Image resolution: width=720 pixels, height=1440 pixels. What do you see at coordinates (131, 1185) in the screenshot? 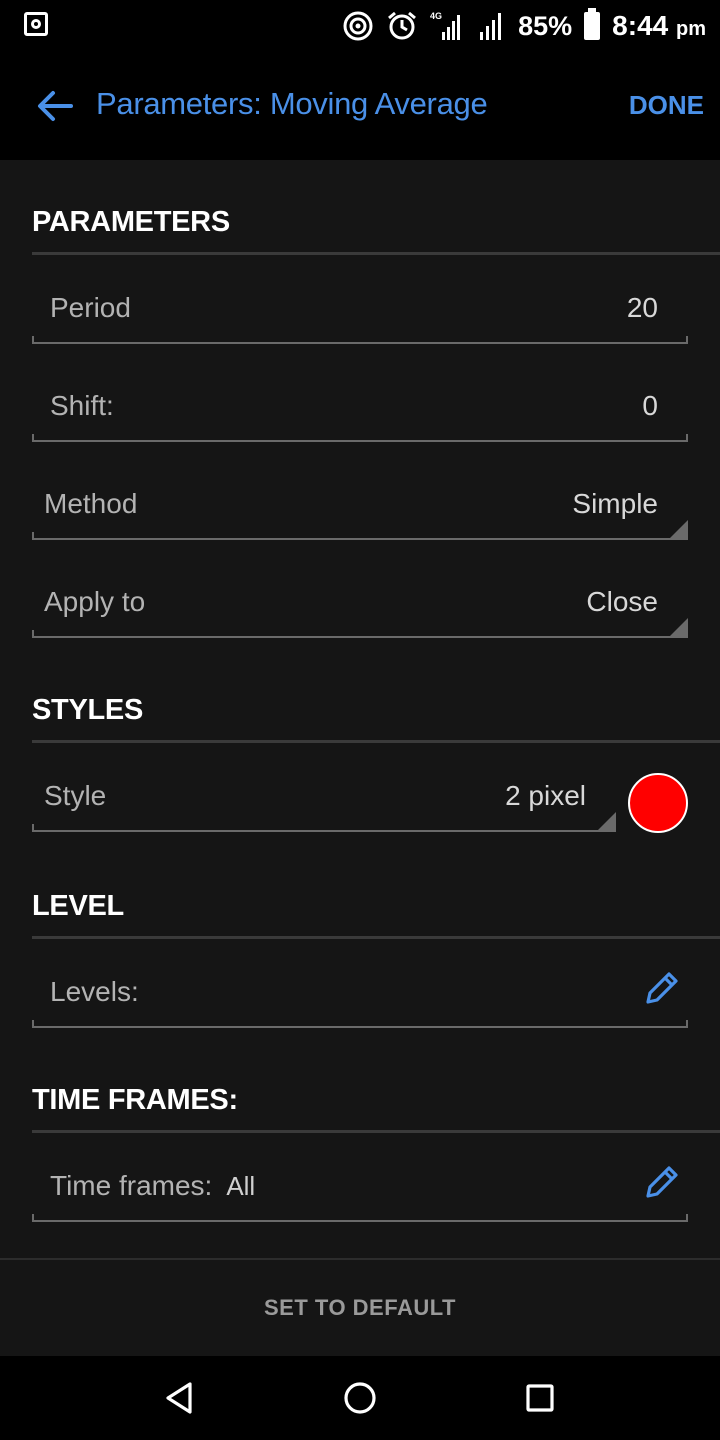
I see `time-frames-label-text: Time frames:` at bounding box center [131, 1185].